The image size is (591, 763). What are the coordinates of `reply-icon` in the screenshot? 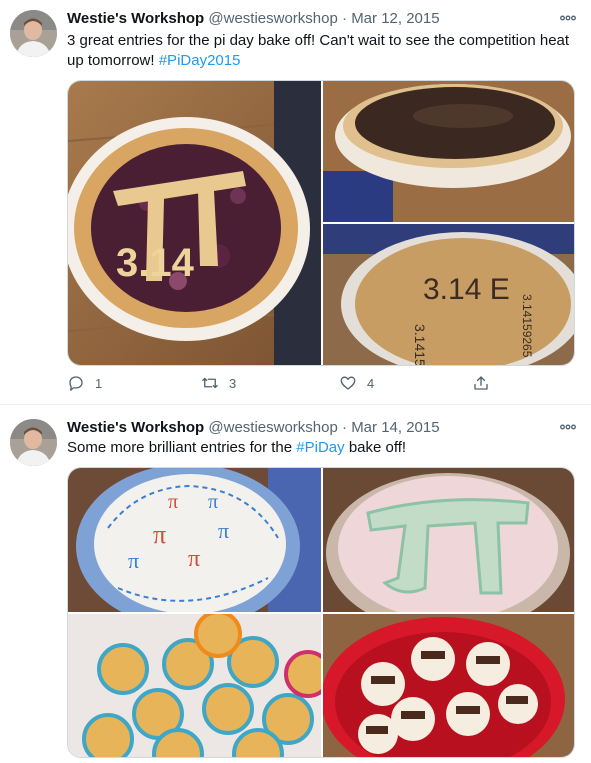 It's located at (76, 383).